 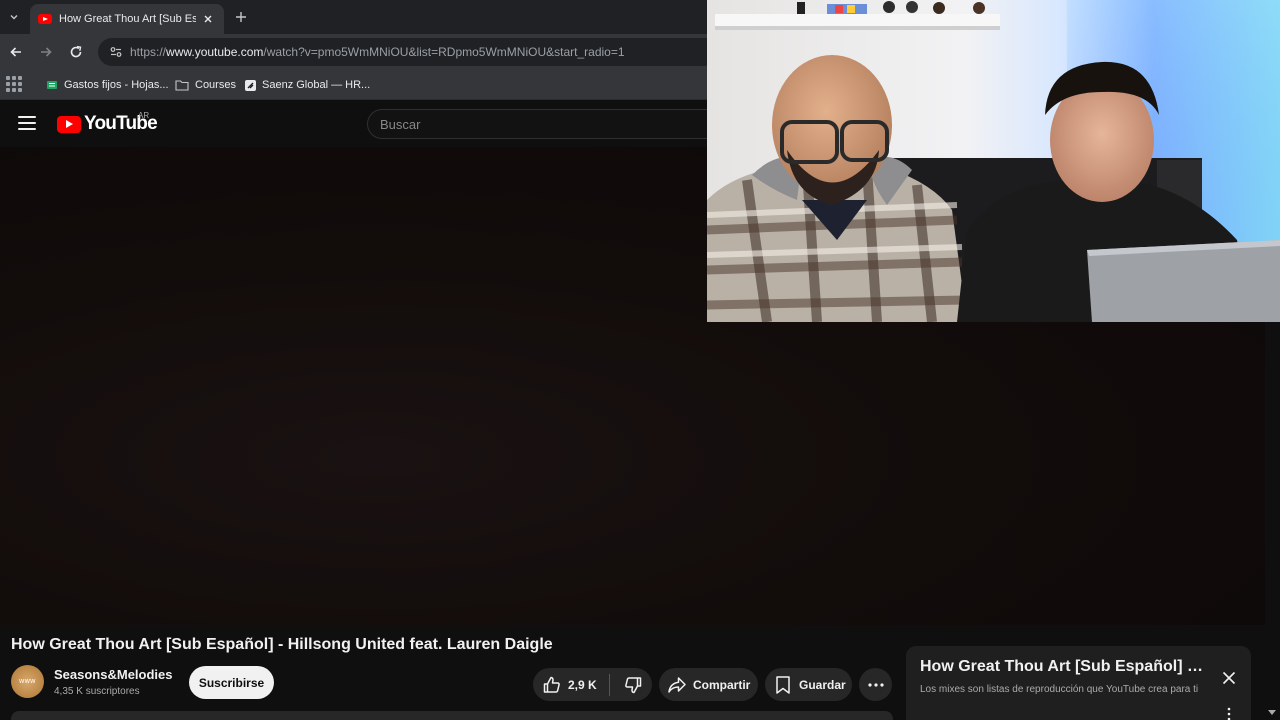 I want to click on like-count: 2,9 K, so click(x=582, y=684).